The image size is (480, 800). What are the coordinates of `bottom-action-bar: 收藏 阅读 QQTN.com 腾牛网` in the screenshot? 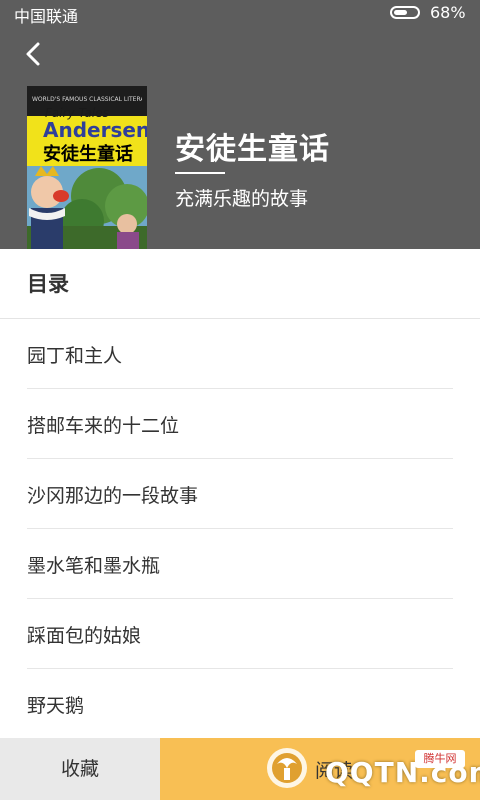 It's located at (240, 769).